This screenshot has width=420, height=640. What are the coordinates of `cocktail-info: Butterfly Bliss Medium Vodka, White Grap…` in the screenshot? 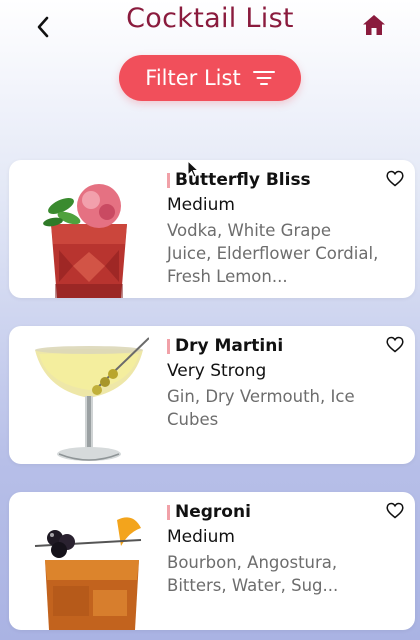 It's located at (273, 228).